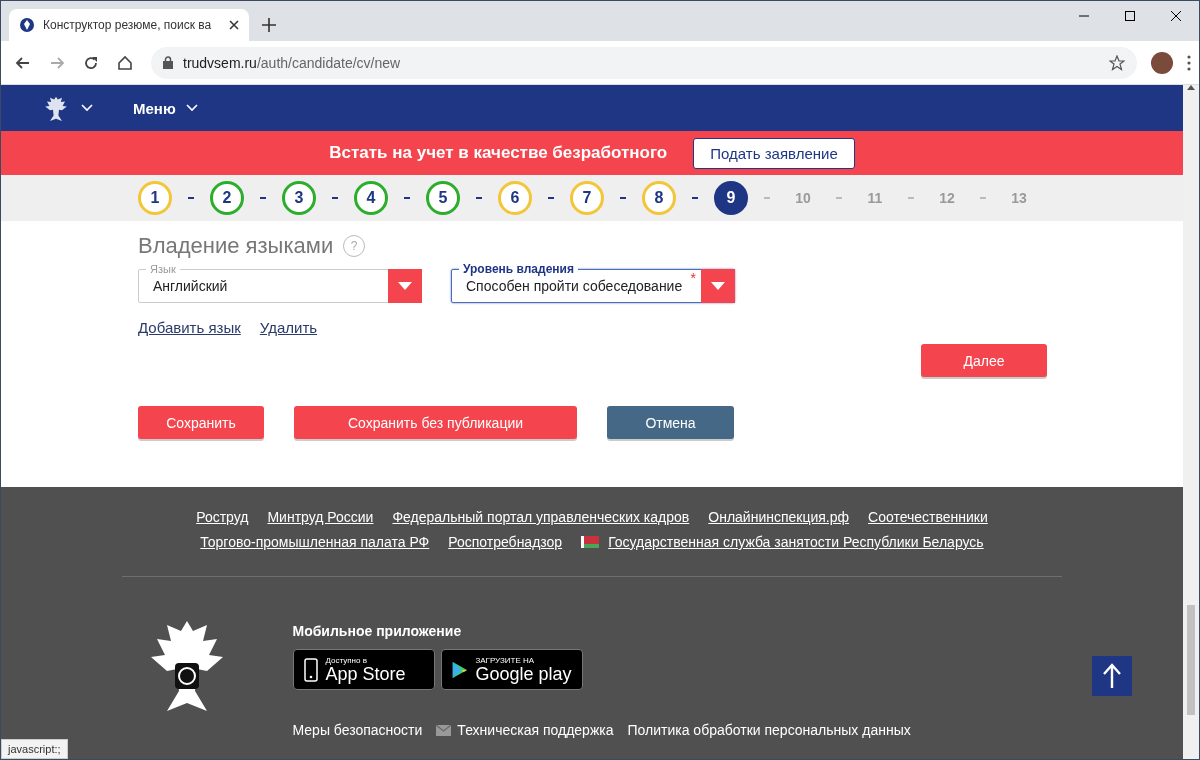  What do you see at coordinates (222, 517) in the screenshot?
I see `footer-link: Роструд` at bounding box center [222, 517].